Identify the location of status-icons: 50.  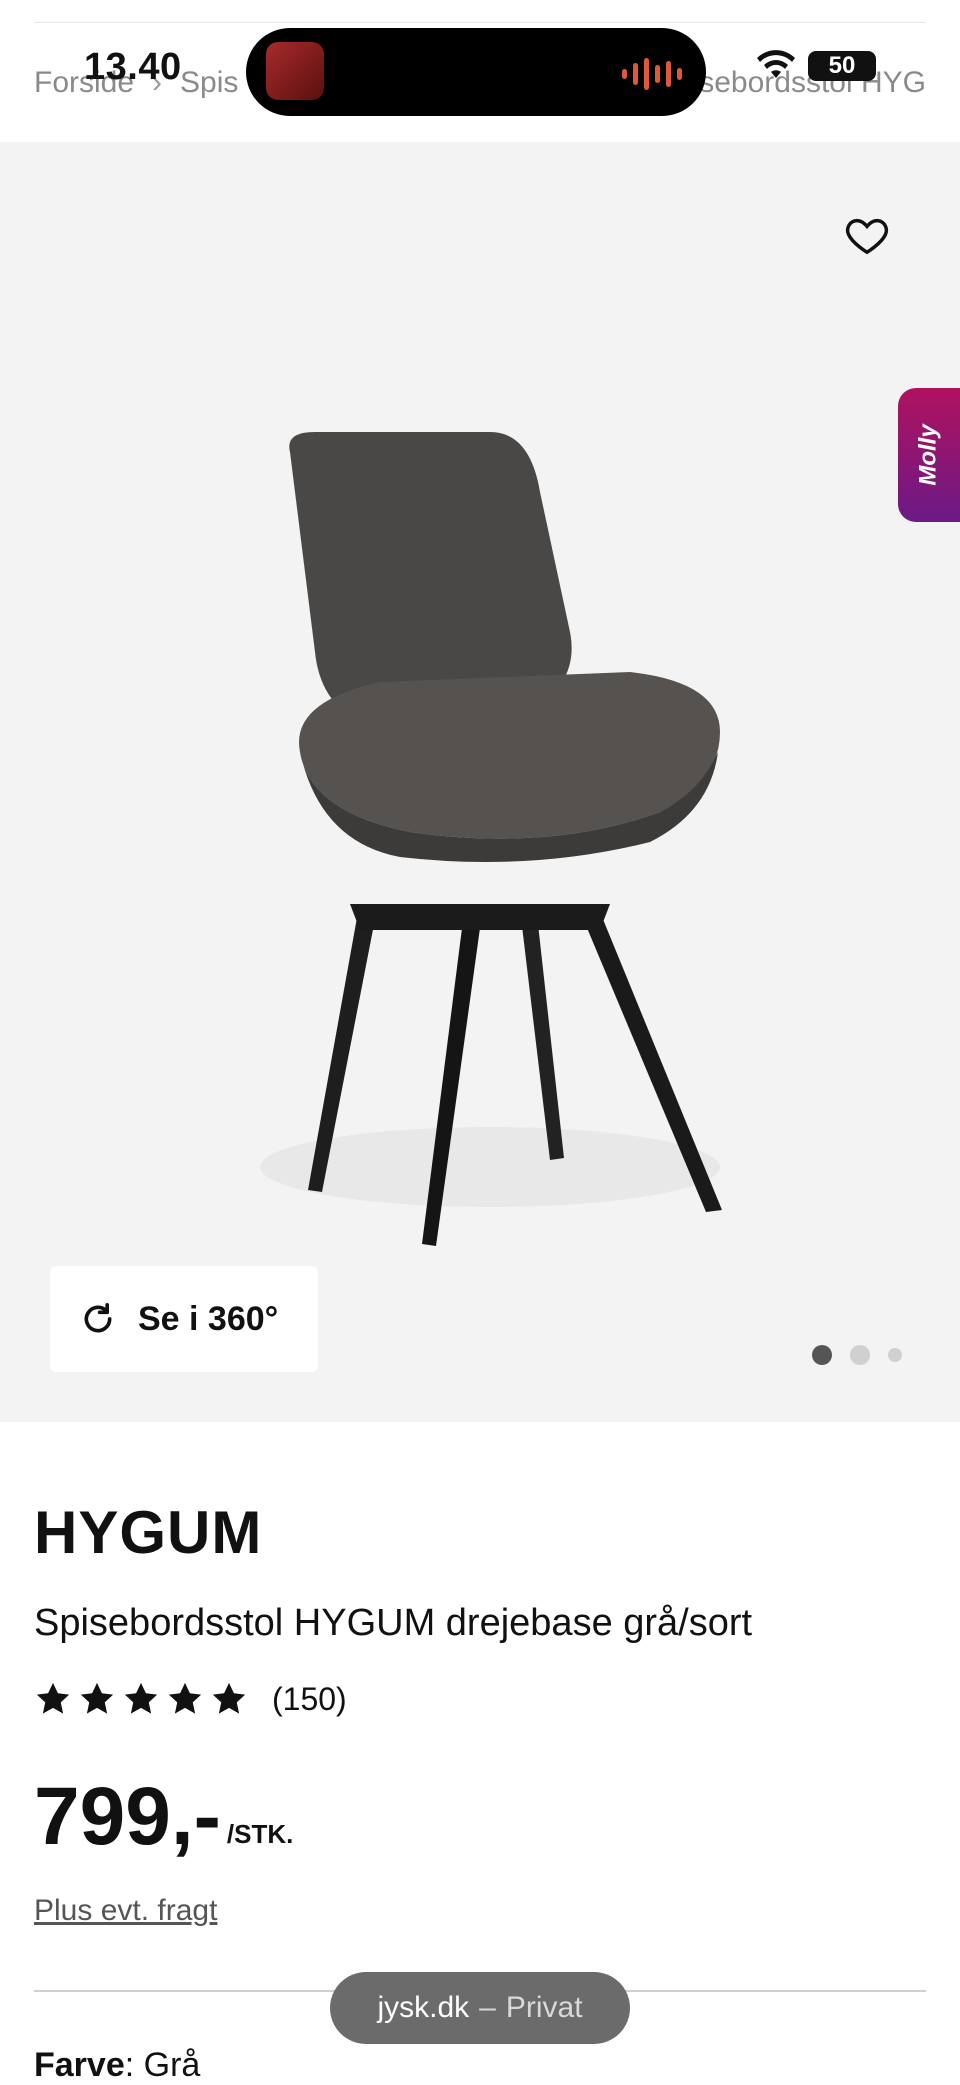
(815, 66).